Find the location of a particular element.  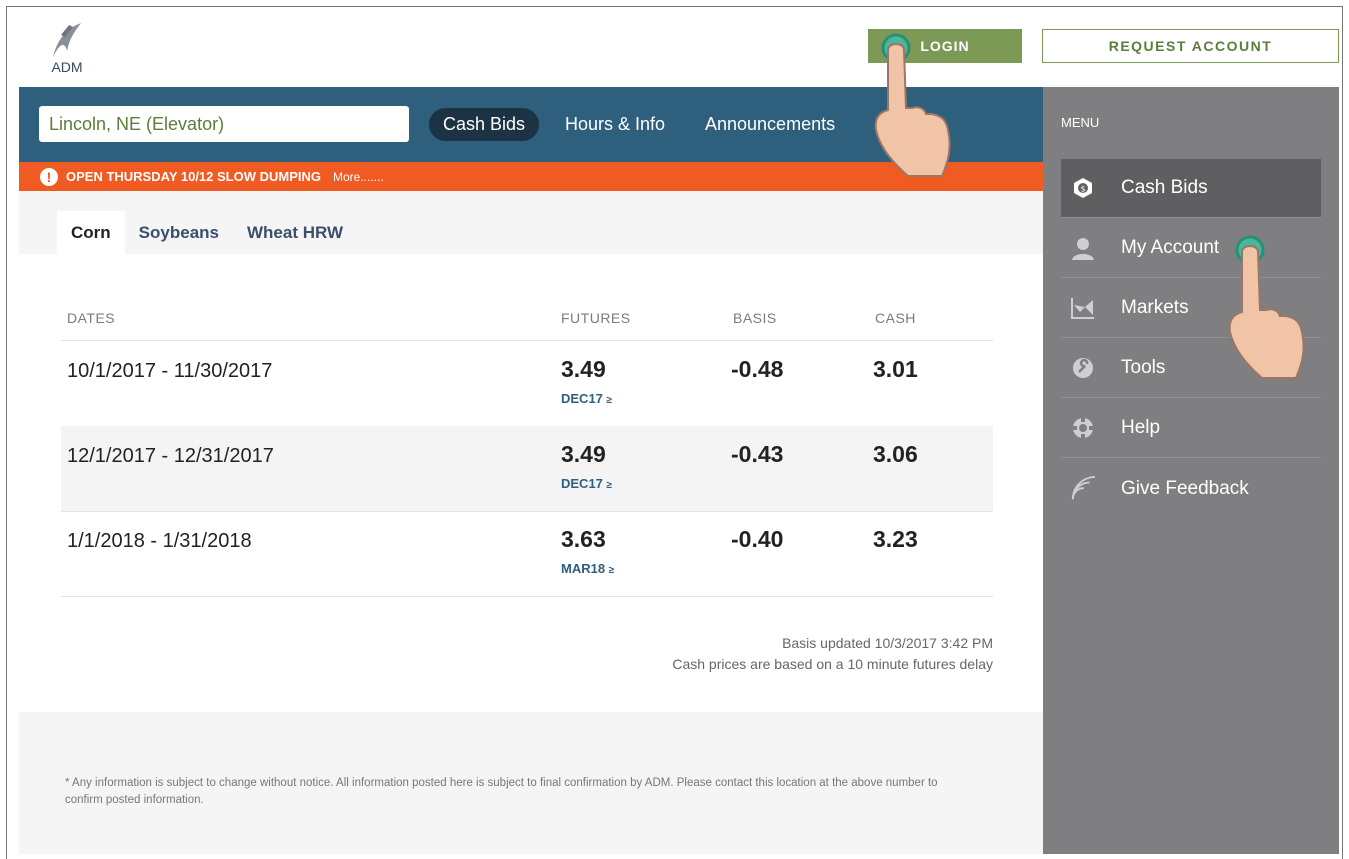

top-bar: ADM LOGIN REQUEST ACCOUNT is located at coordinates (674, 47).